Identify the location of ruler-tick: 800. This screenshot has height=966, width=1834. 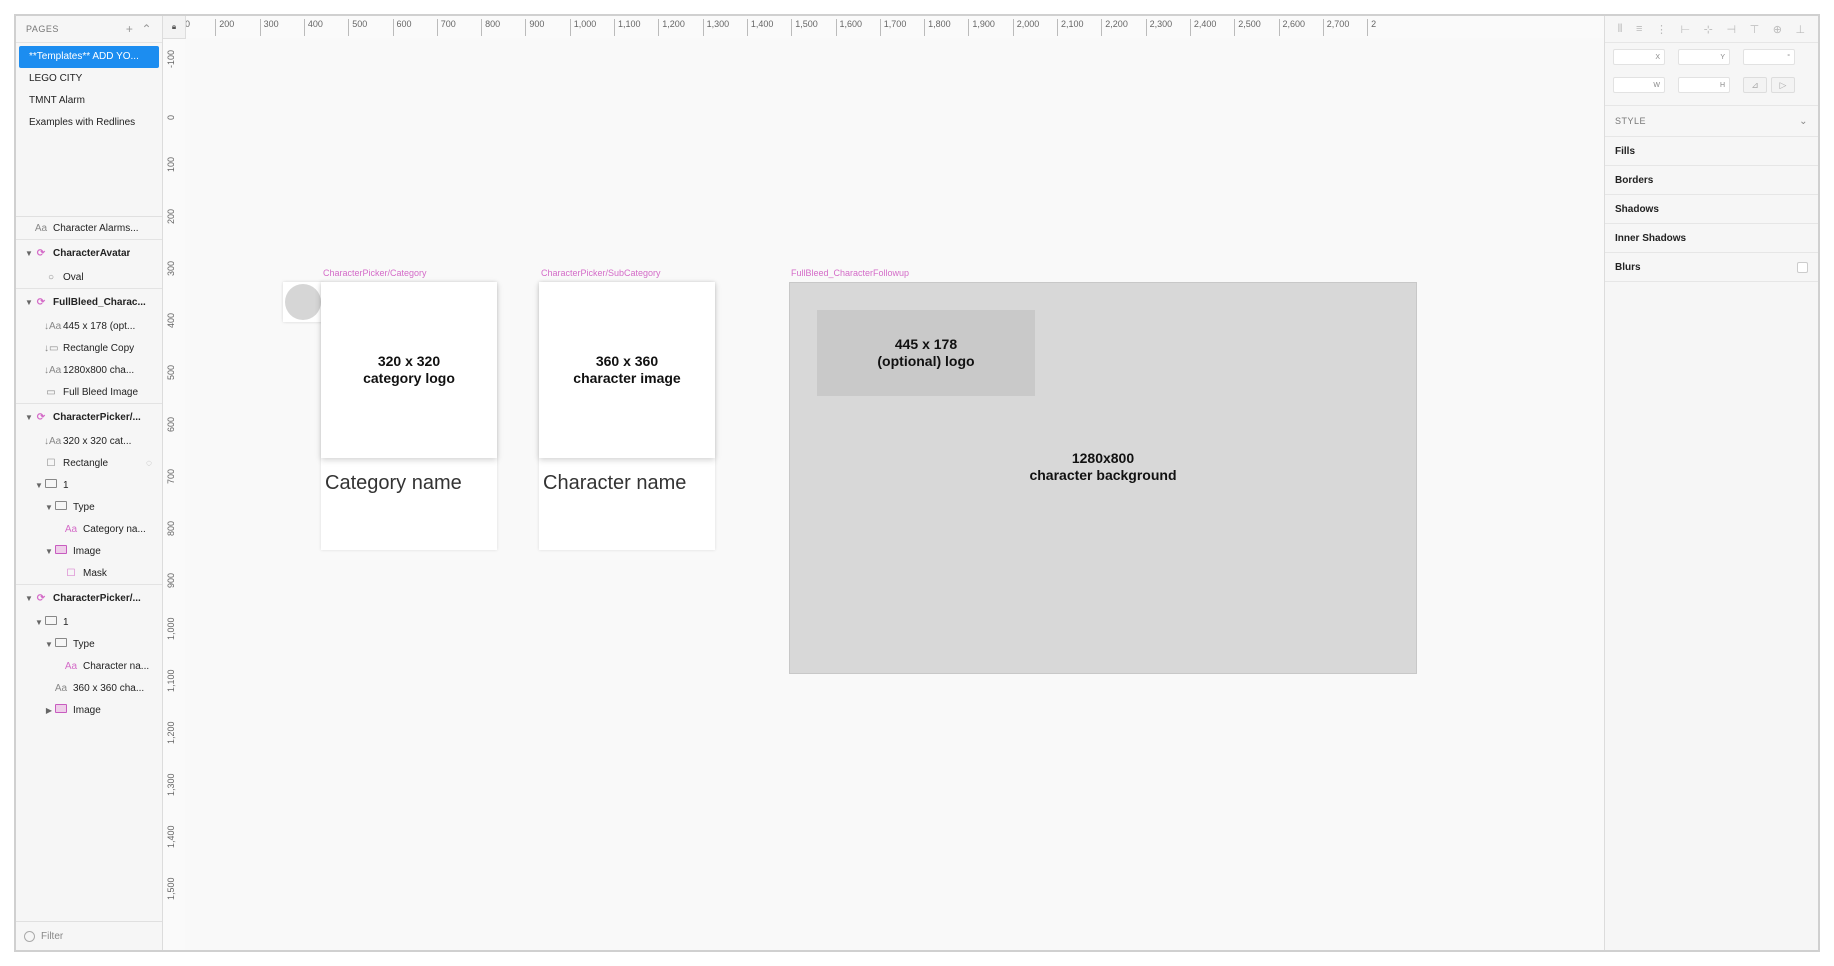
(171, 528).